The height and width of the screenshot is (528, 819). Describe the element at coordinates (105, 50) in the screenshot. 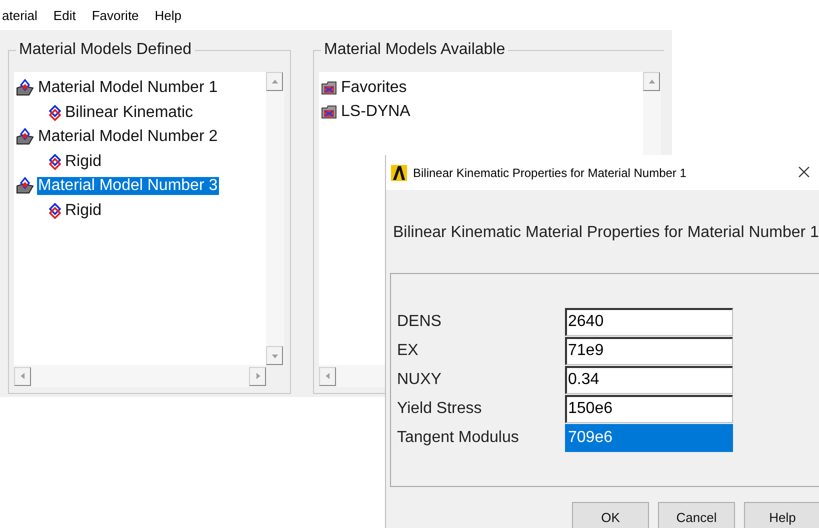

I see `group-title: Material Models Defined` at that location.